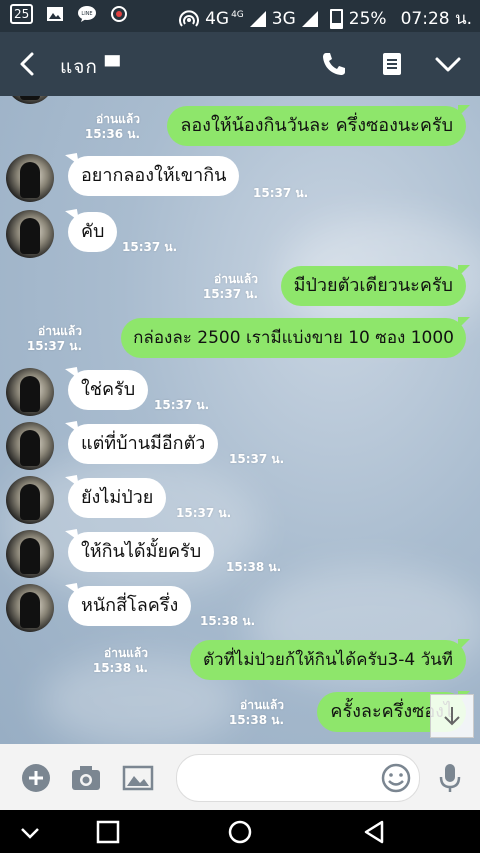 Image resolution: width=480 pixels, height=853 pixels. I want to click on message-row: ให้กินได้มั้ยครับ 15:38 น., so click(240, 555).